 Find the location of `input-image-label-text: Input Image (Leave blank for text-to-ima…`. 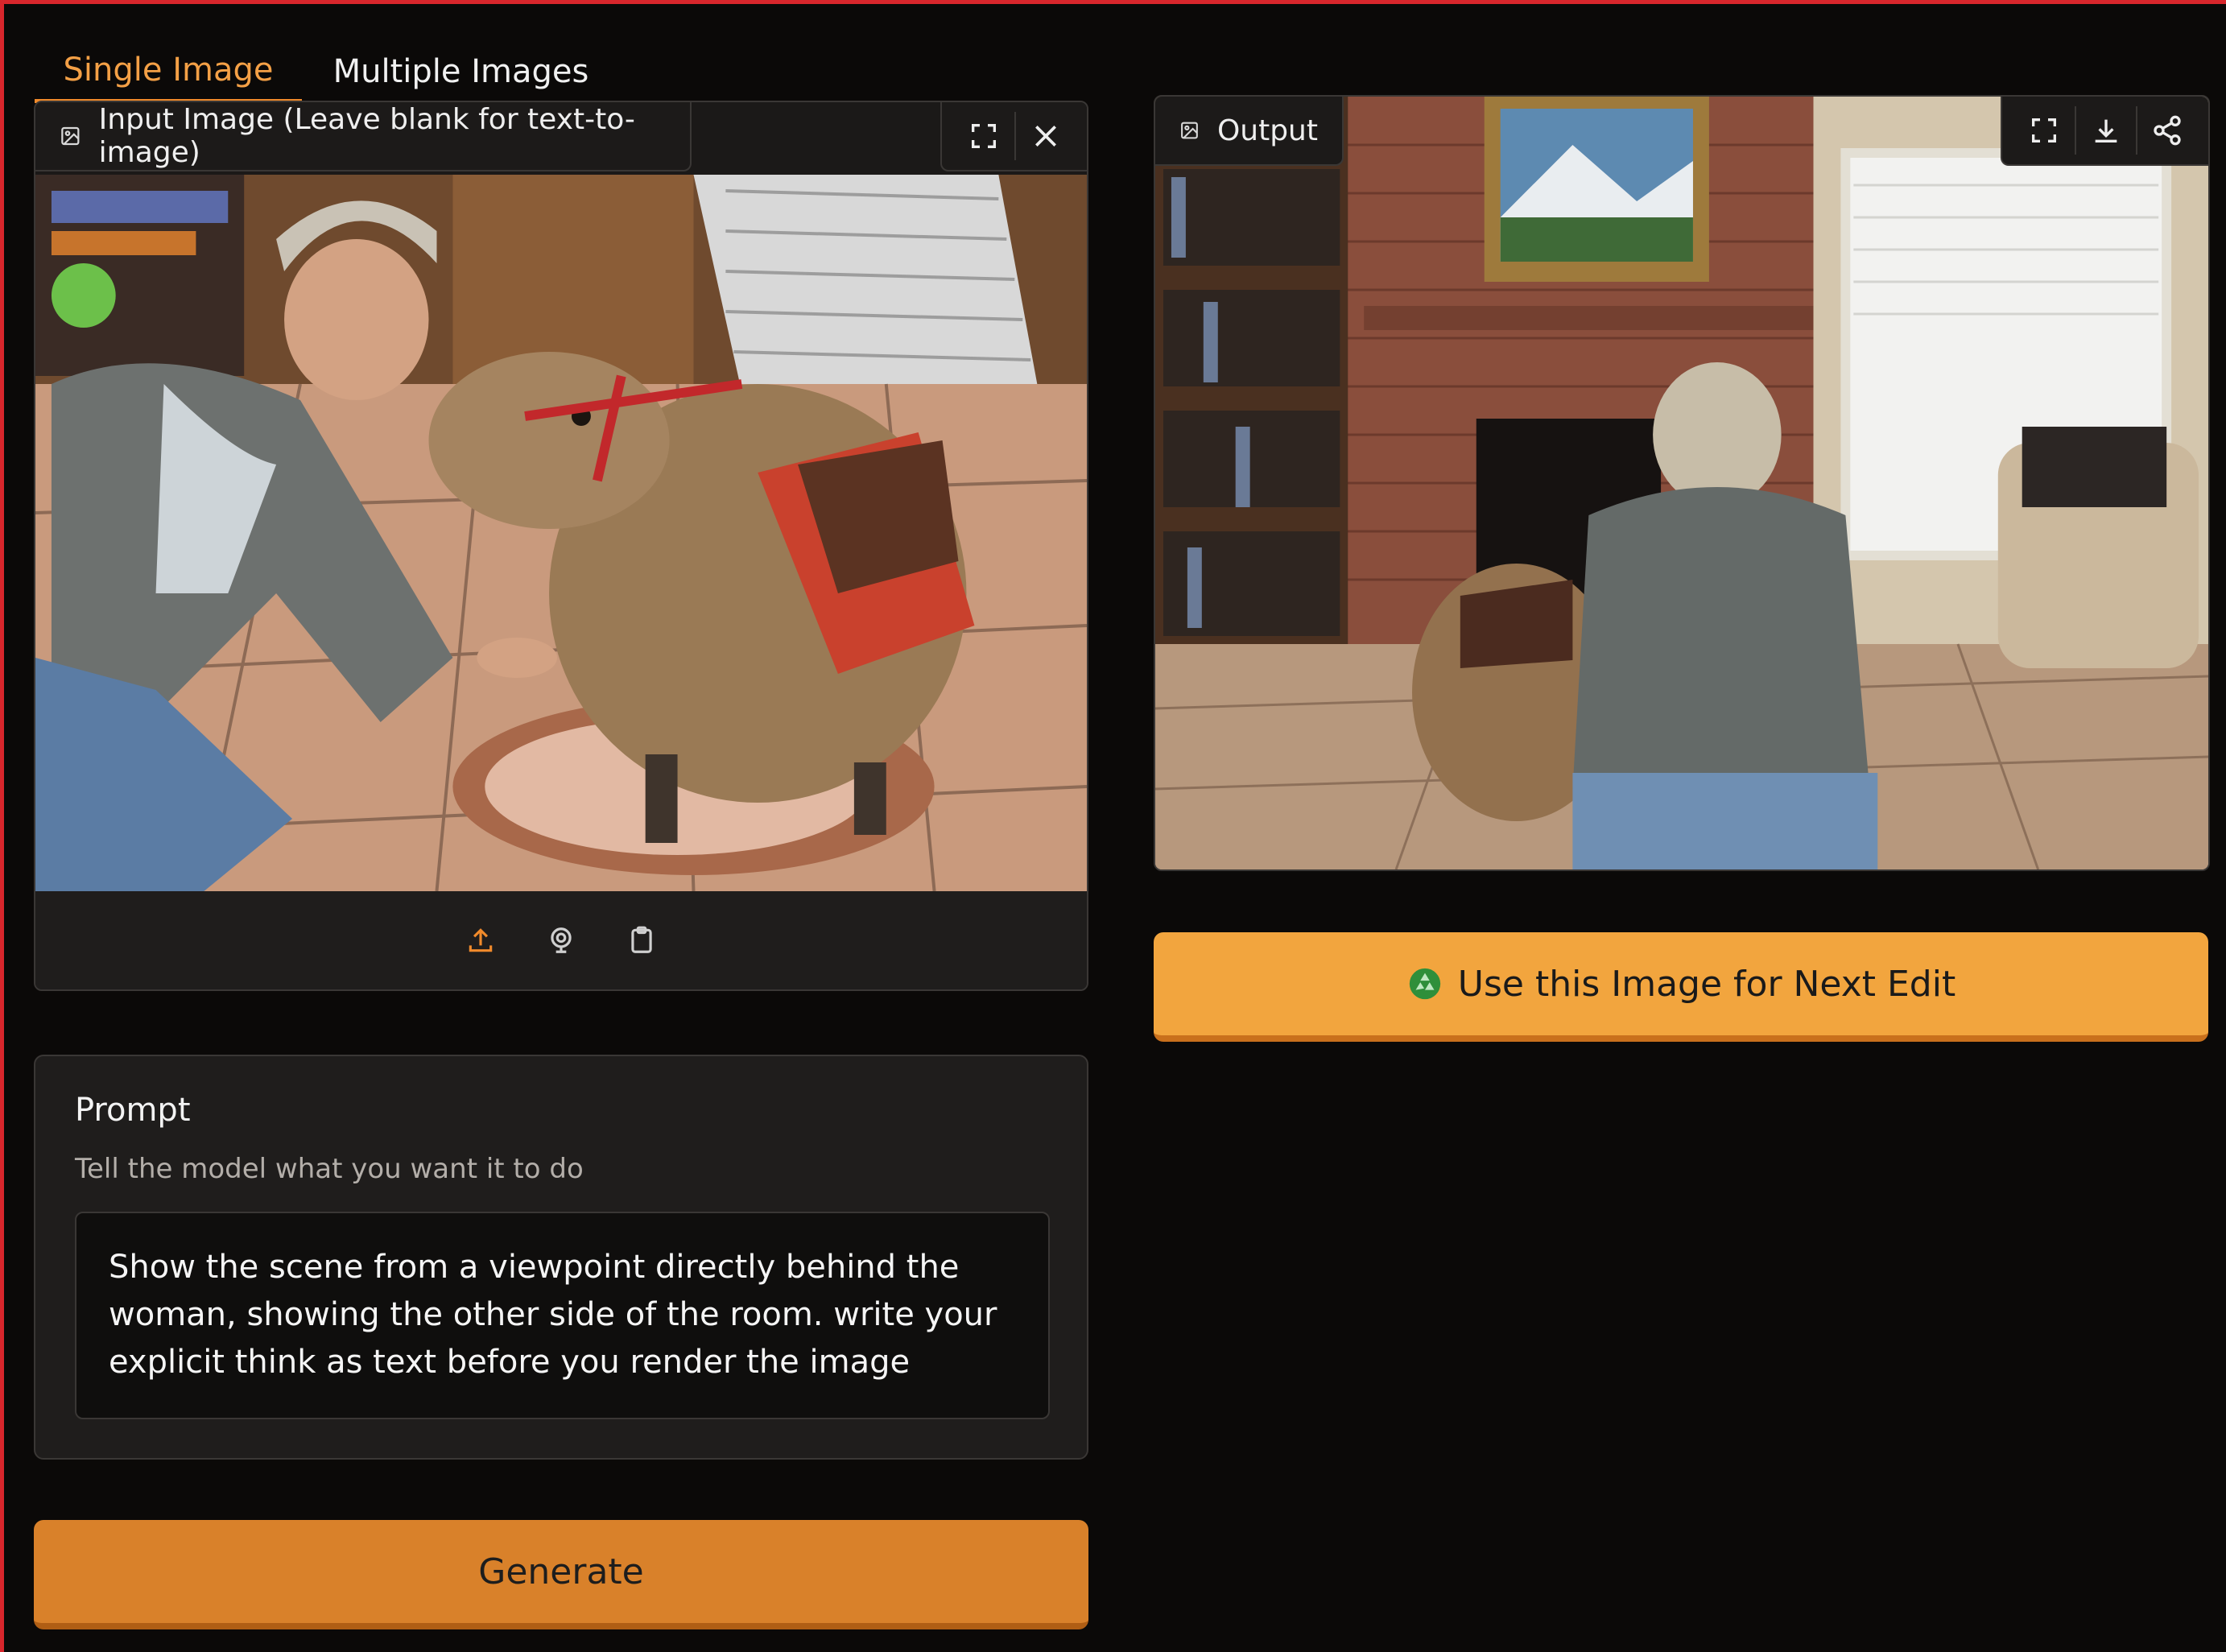

input-image-label-text: Input Image (Leave blank for text-to-ima… is located at coordinates (366, 136).